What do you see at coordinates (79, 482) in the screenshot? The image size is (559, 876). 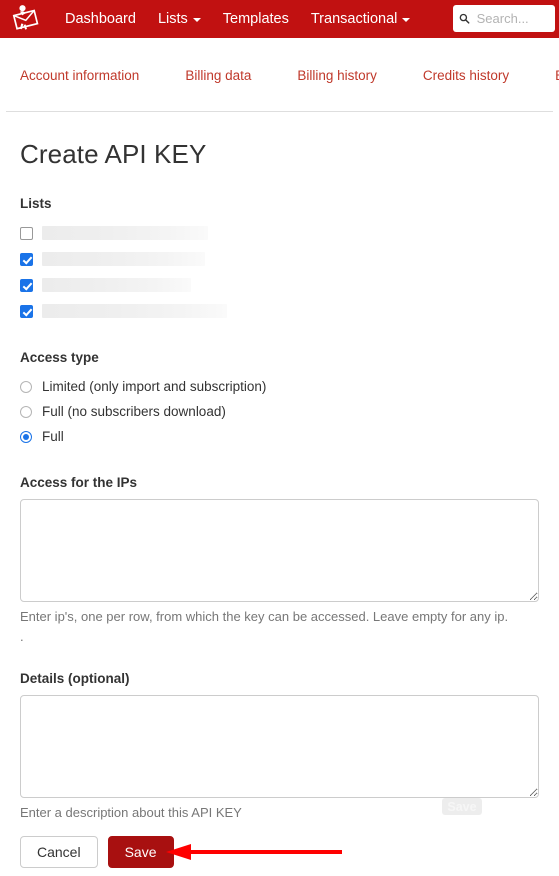 I see `ips-label: Access for the IPs` at bounding box center [79, 482].